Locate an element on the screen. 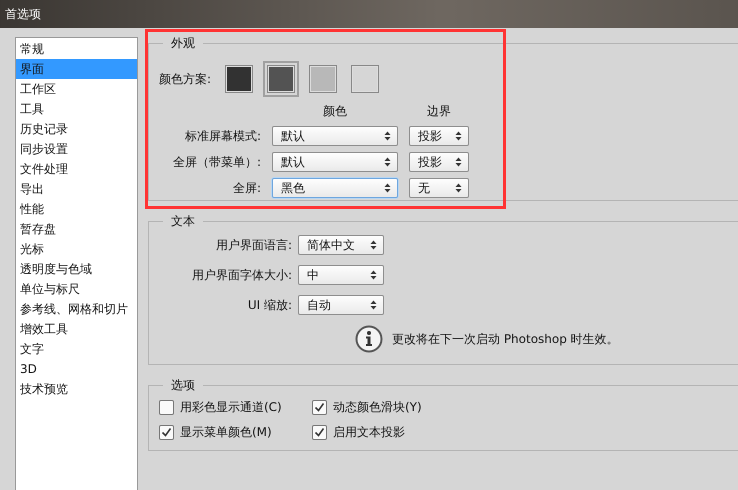 The image size is (738, 490). field-label: 标准屏幕模式: is located at coordinates (222, 136).